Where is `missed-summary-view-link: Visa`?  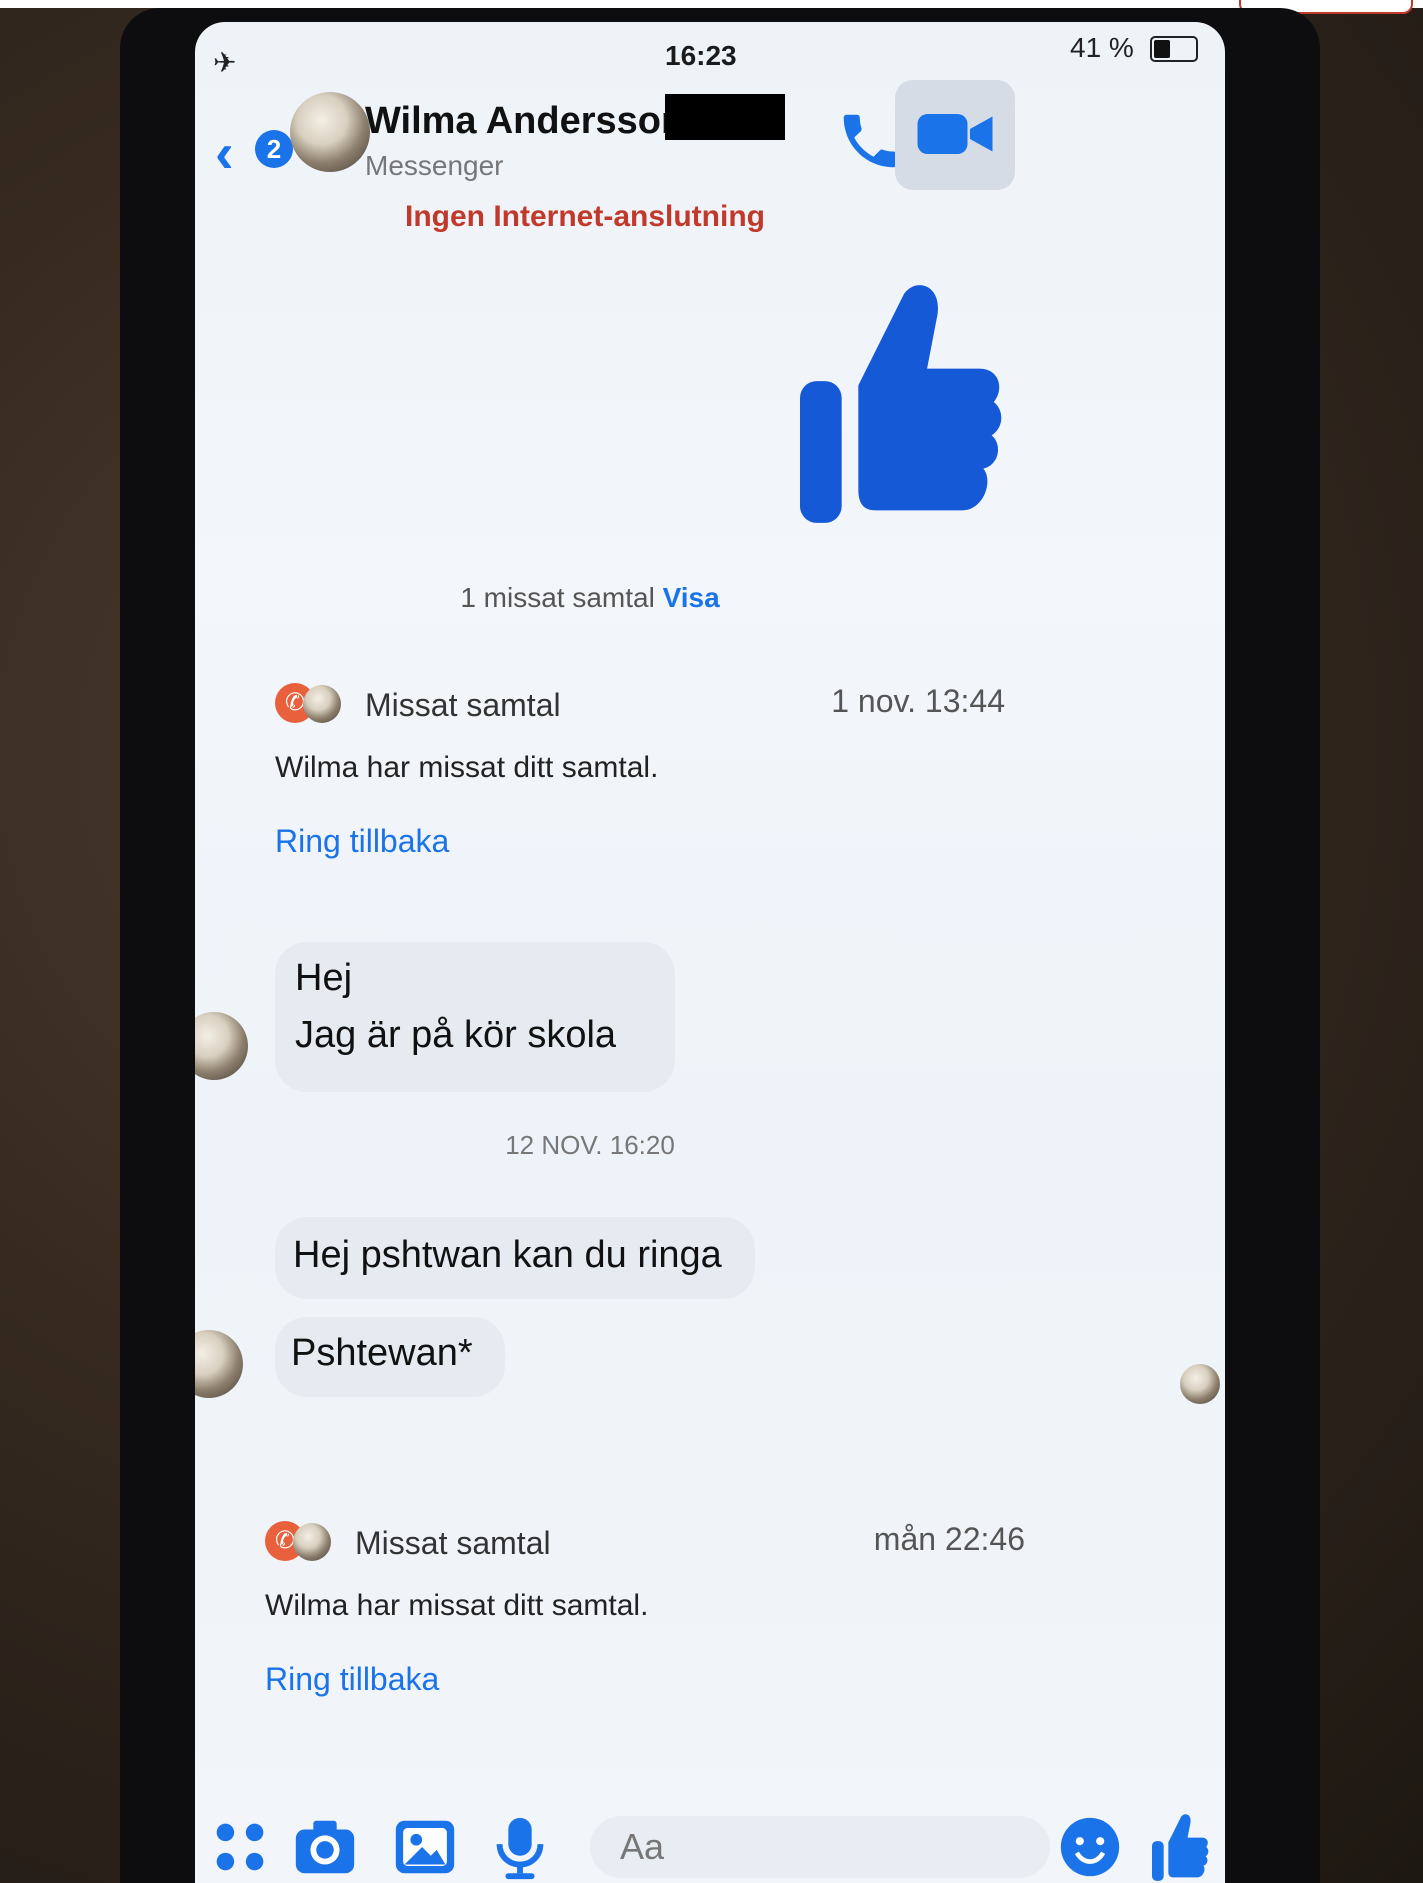 missed-summary-view-link: Visa is located at coordinates (691, 597).